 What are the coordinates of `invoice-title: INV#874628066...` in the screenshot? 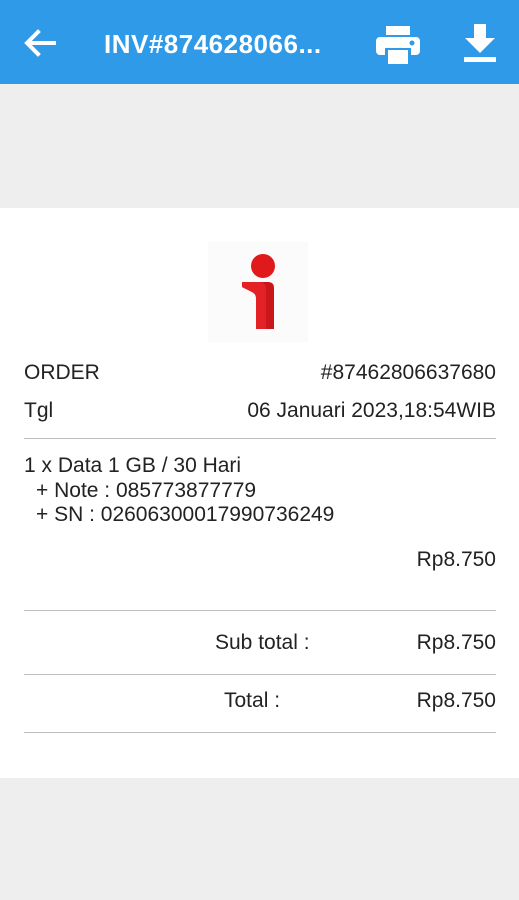 It's located at (213, 44).